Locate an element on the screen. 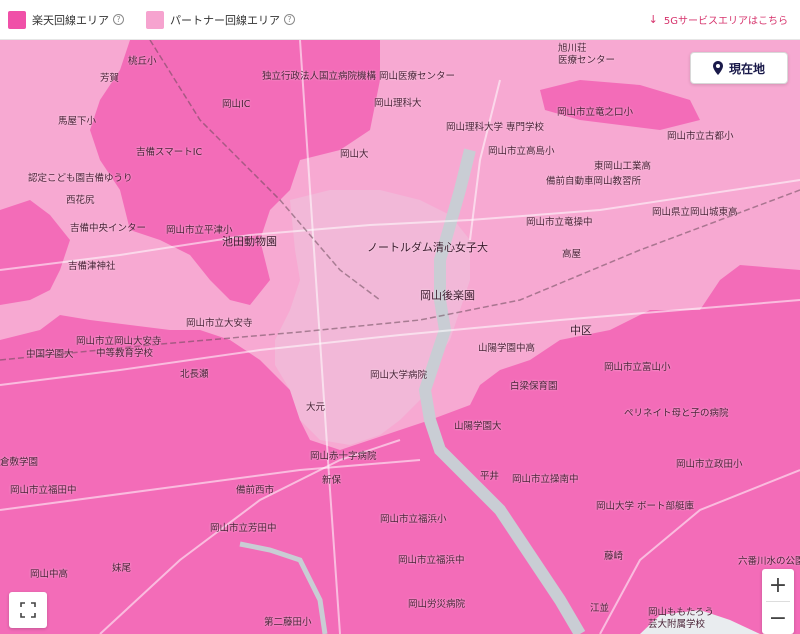 The image size is (800, 634). place-label: 岡山赤十字病院 is located at coordinates (343, 456).